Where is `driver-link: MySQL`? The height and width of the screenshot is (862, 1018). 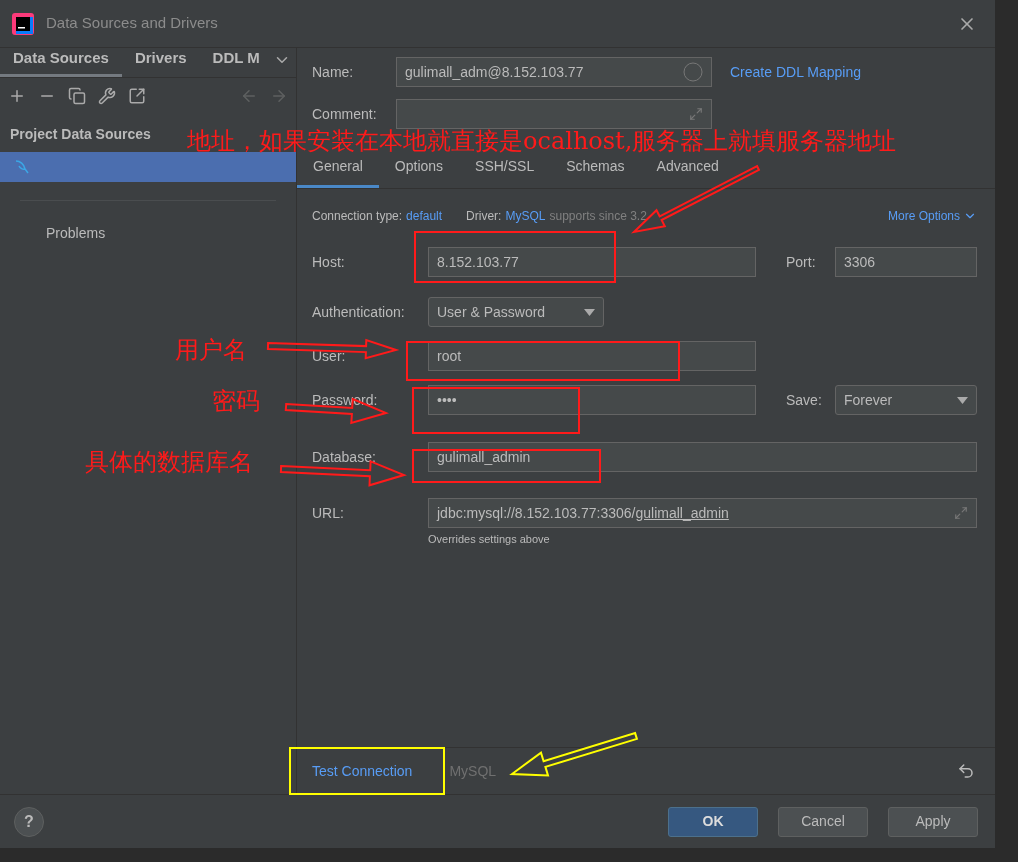
driver-link: MySQL is located at coordinates (525, 216).